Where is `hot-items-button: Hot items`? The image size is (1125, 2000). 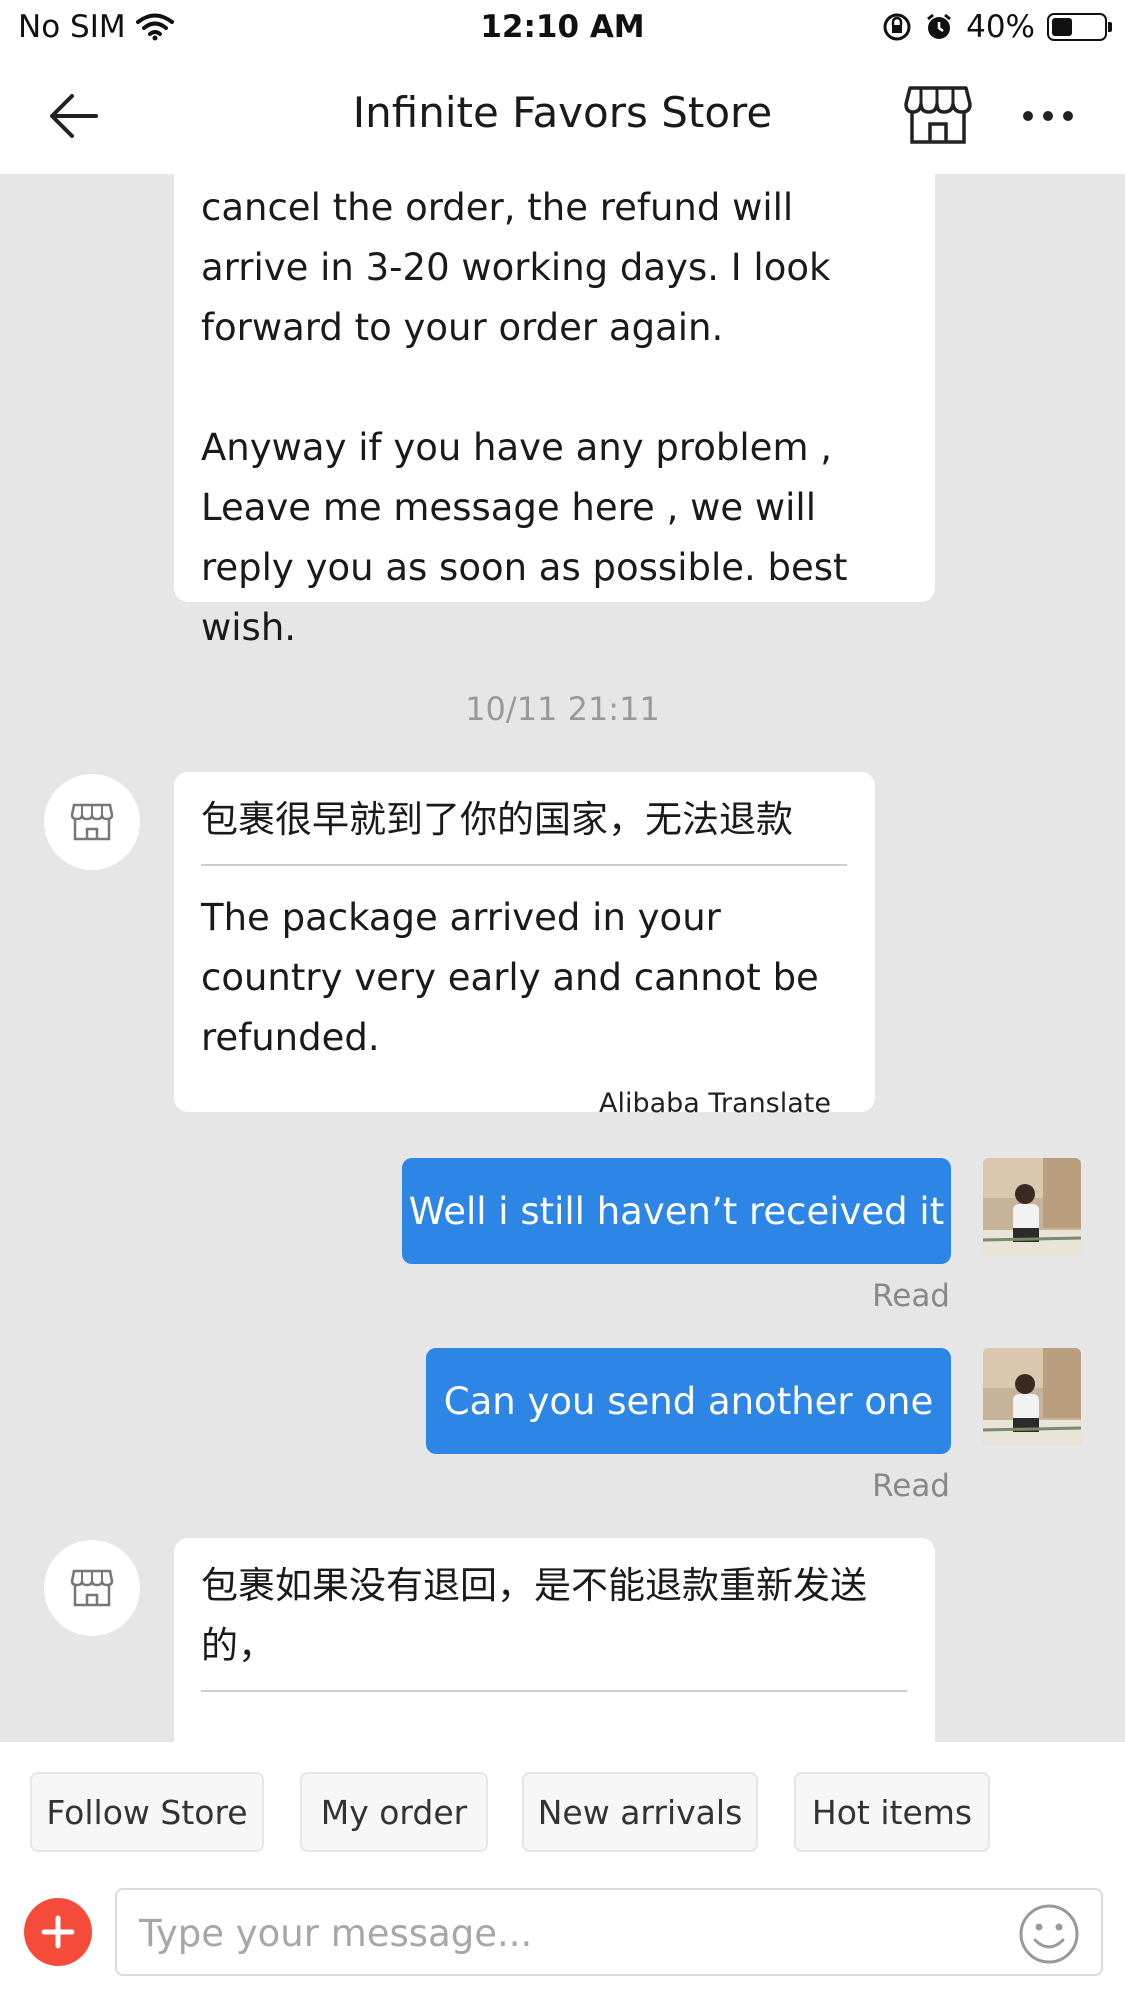 hot-items-button: Hot items is located at coordinates (892, 1812).